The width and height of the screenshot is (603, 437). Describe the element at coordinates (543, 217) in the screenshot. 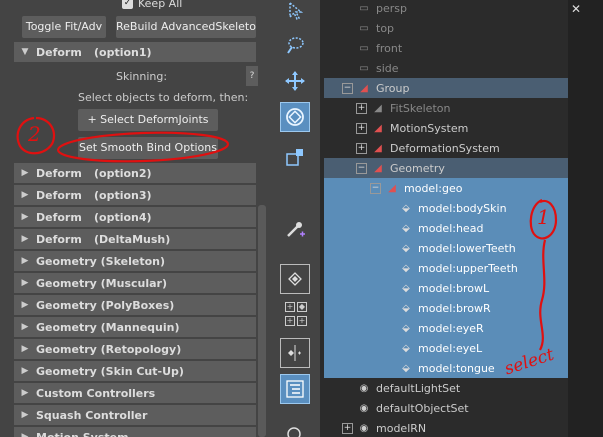

I see `annotation-label-1: 1` at that location.